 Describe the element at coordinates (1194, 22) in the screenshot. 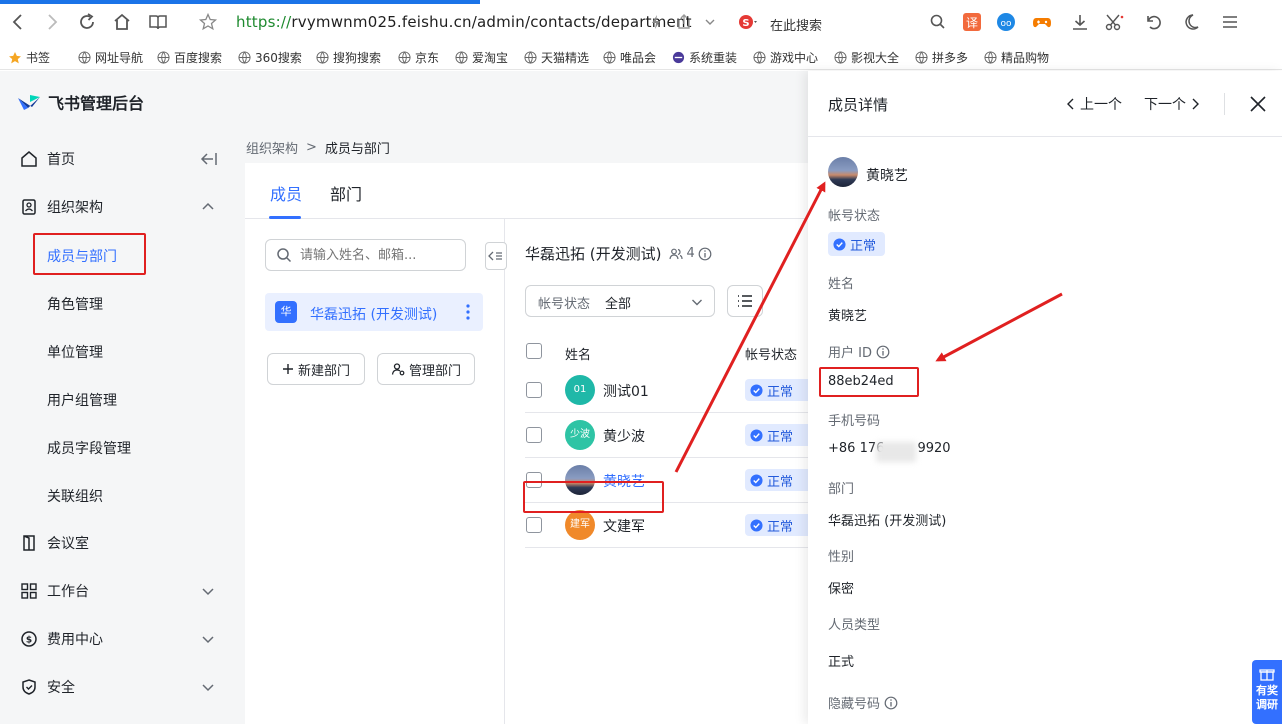

I see `night-mode-icon` at that location.